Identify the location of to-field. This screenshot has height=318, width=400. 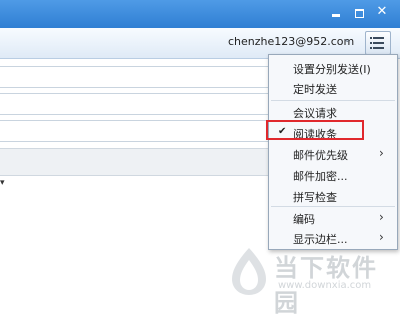
(138, 77).